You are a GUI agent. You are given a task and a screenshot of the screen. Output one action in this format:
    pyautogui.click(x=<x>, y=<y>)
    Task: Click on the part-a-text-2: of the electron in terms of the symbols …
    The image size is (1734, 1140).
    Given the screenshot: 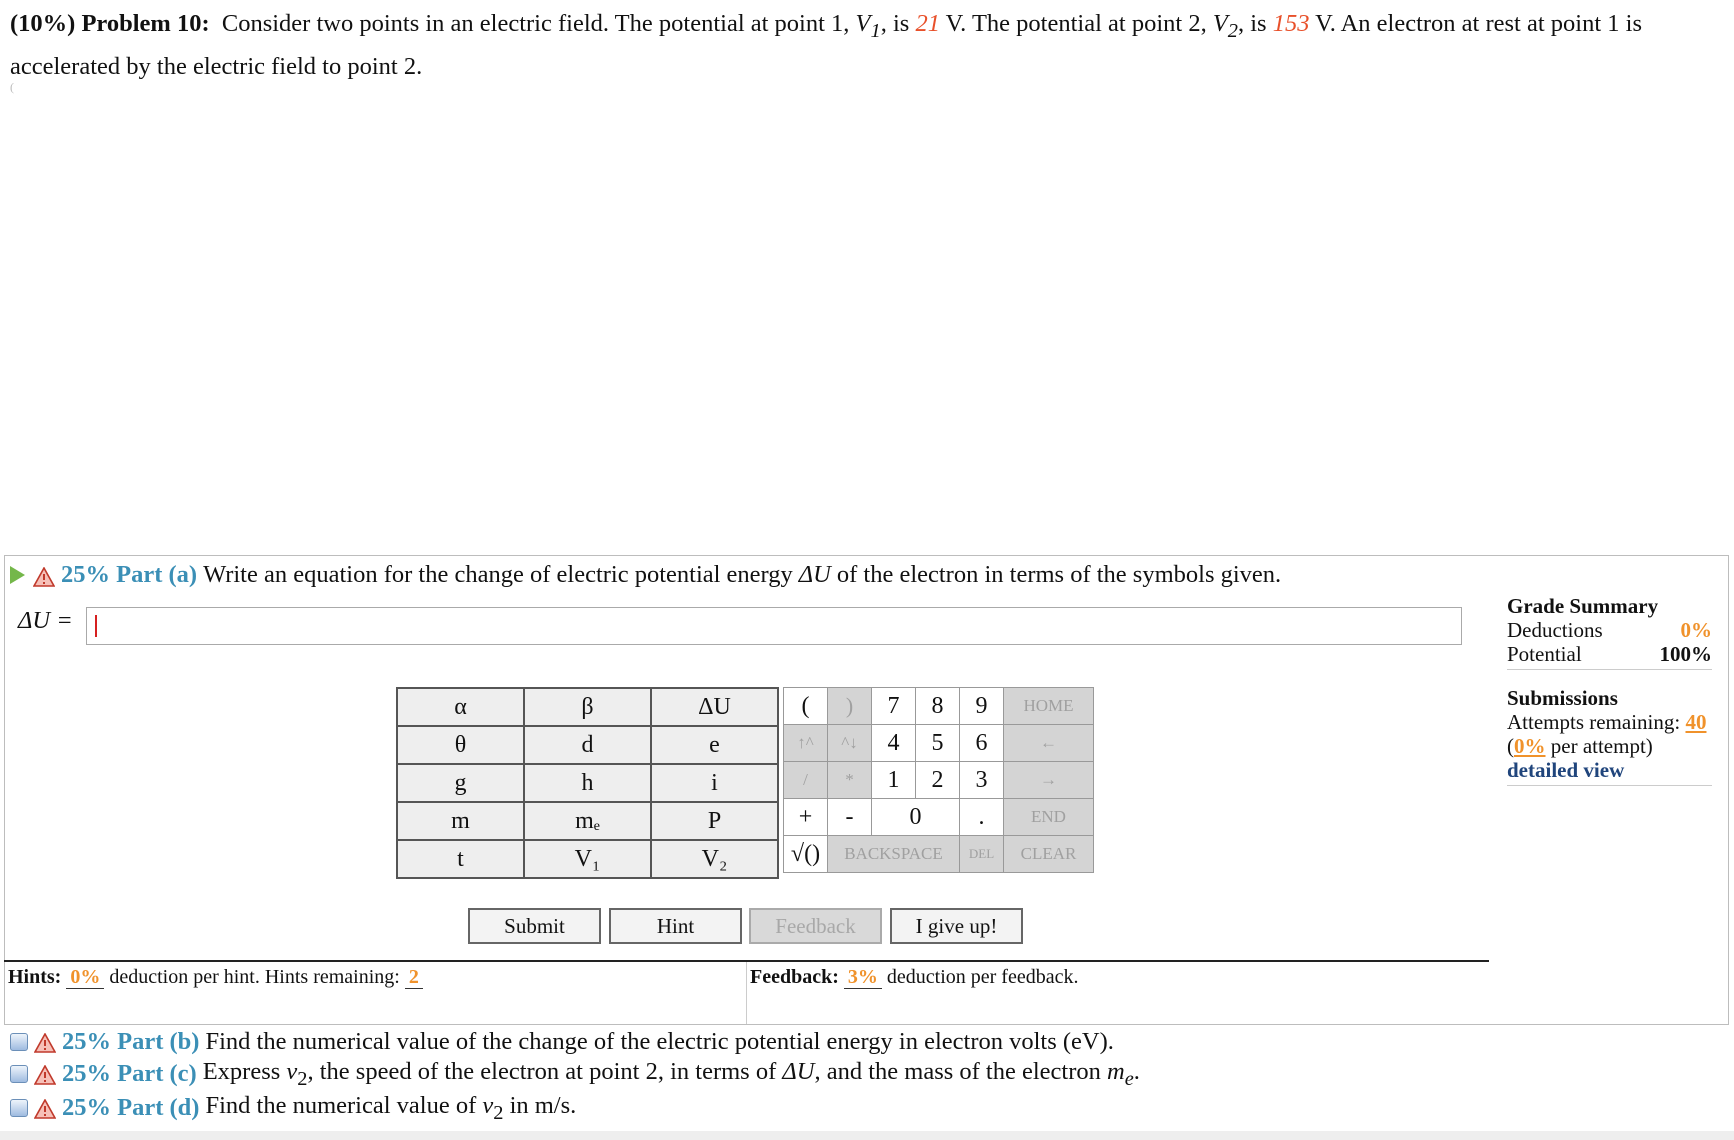 What is the action you would take?
    pyautogui.click(x=1059, y=574)
    